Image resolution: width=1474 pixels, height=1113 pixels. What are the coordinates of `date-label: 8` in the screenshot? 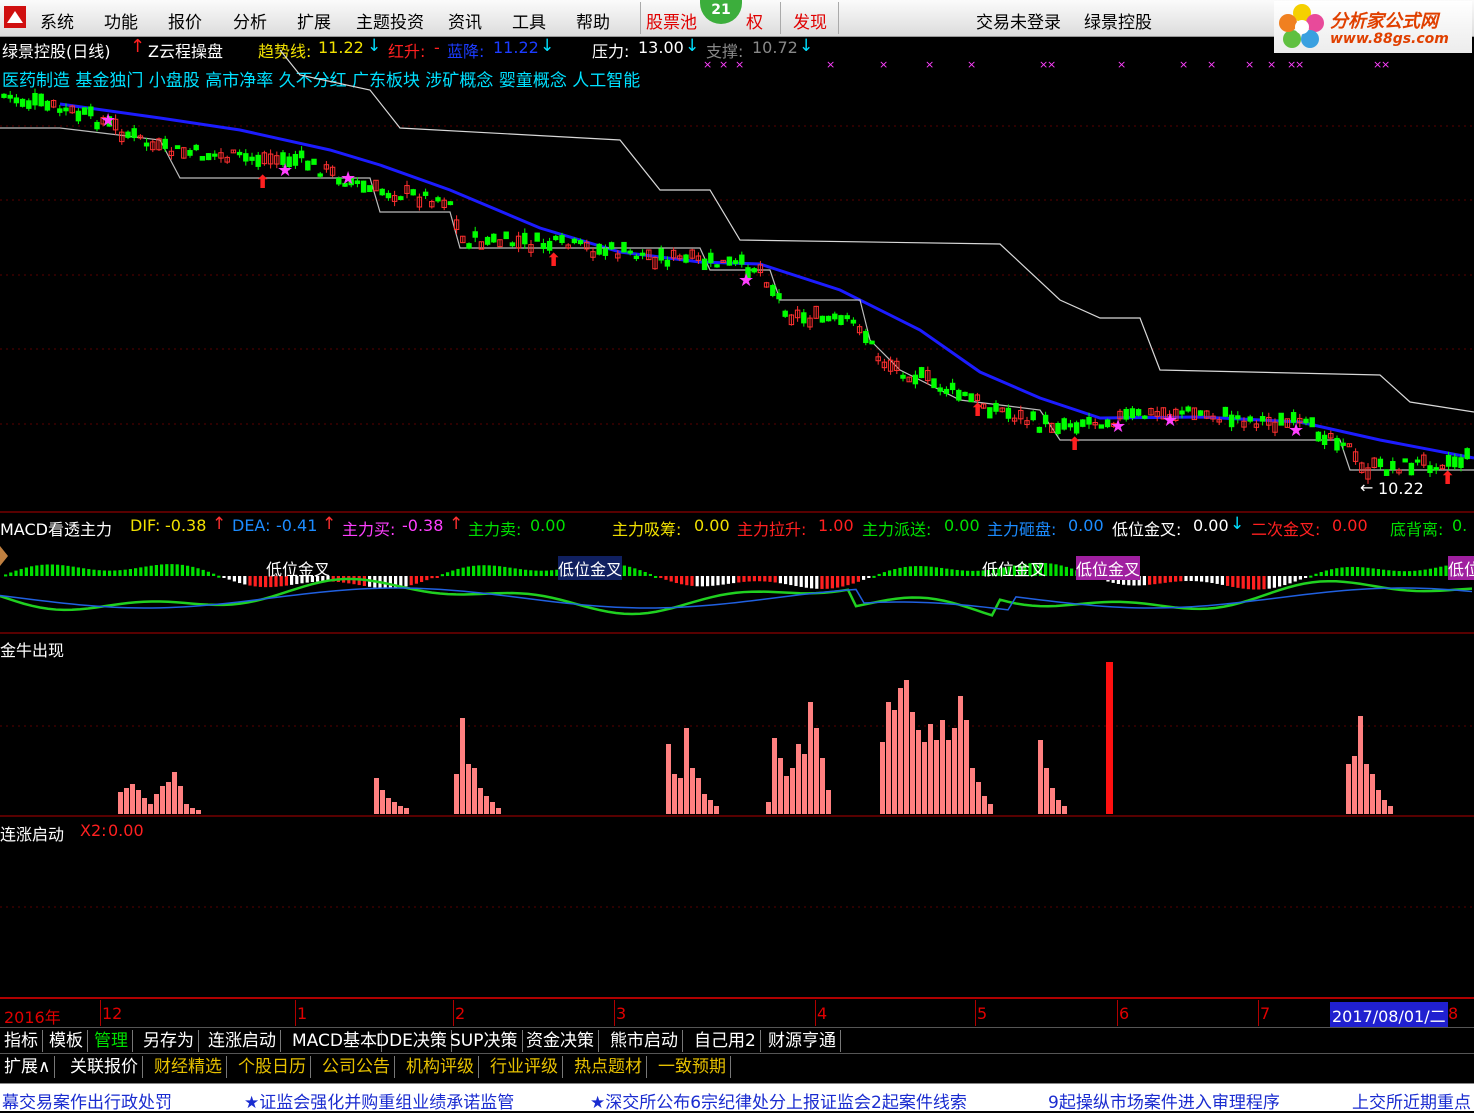 It's located at (1453, 1013).